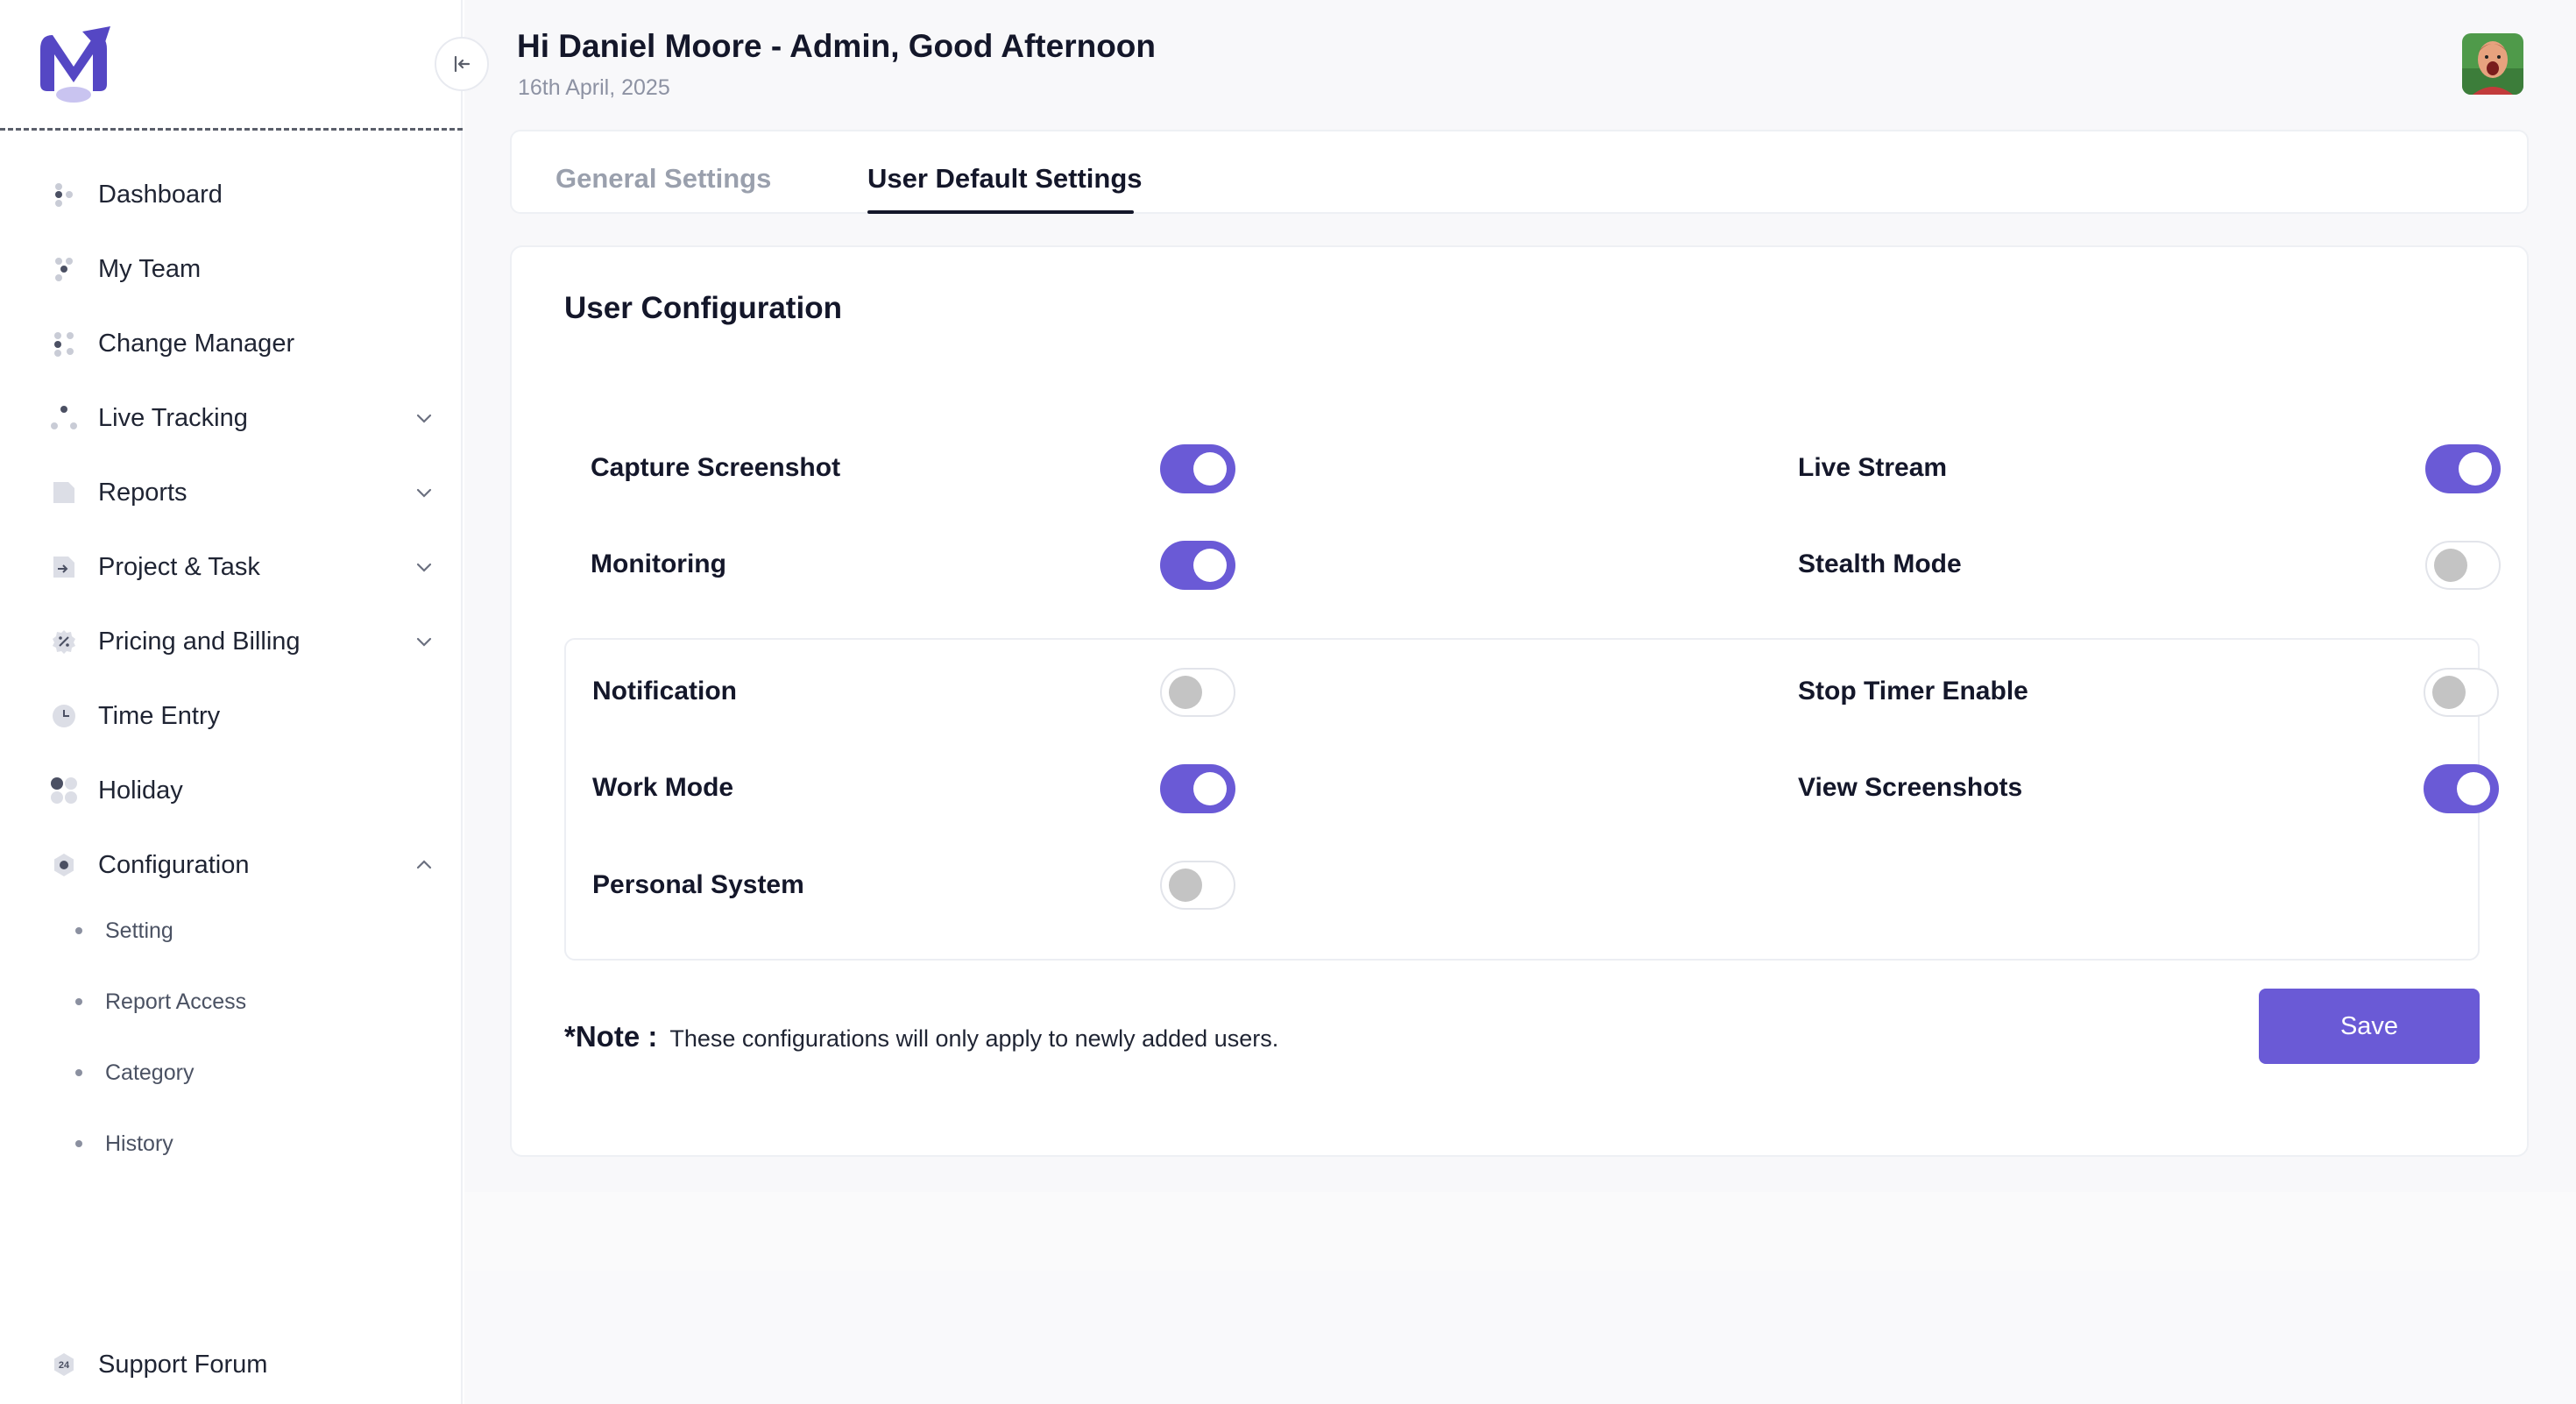 This screenshot has height=1404, width=2576. I want to click on note-title: *Note :, so click(611, 1036).